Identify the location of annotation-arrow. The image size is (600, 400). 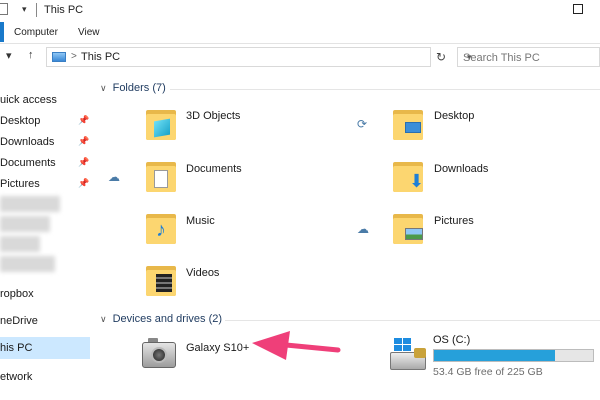
(296, 345).